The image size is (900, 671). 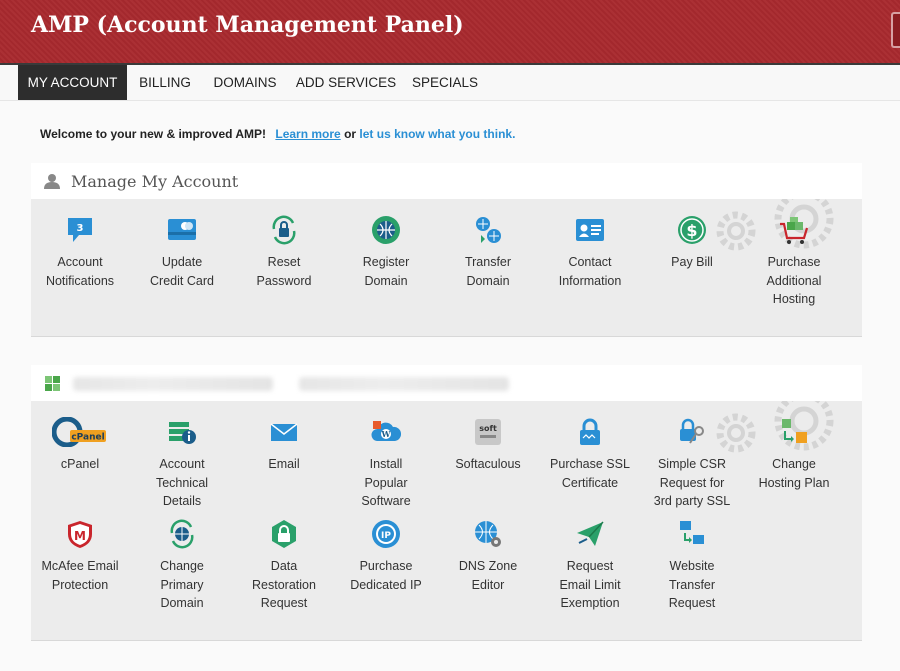 I want to click on cpanel-tile: cPanel cPanel, so click(x=81, y=445).